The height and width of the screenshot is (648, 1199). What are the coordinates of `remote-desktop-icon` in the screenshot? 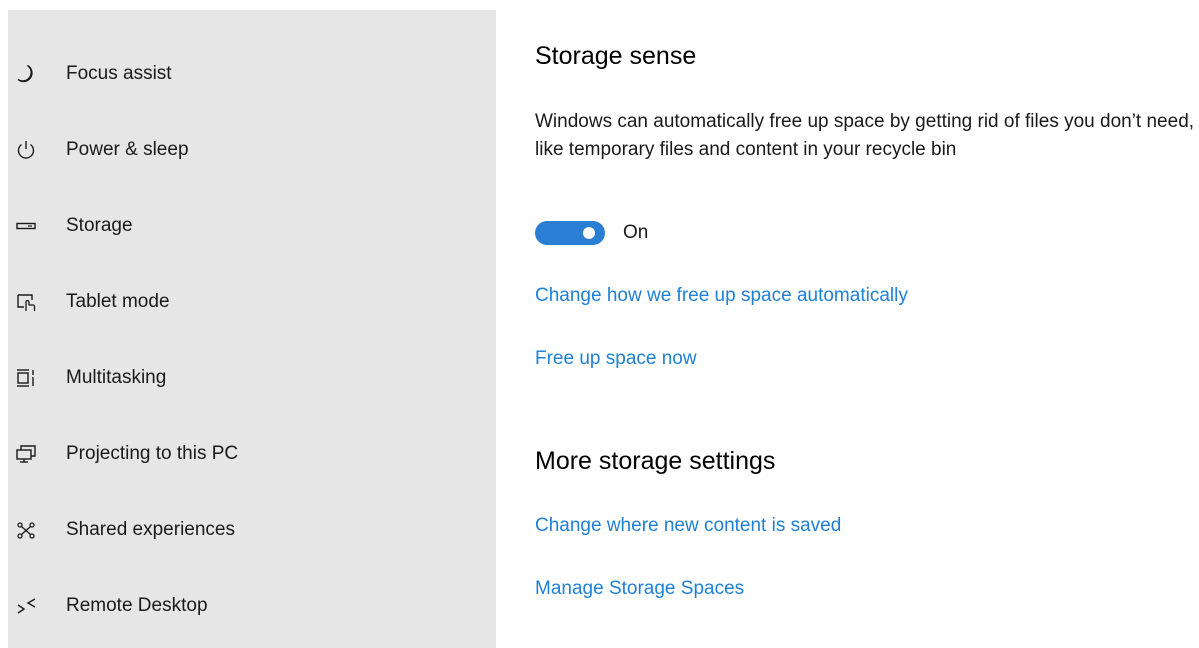 It's located at (26, 606).